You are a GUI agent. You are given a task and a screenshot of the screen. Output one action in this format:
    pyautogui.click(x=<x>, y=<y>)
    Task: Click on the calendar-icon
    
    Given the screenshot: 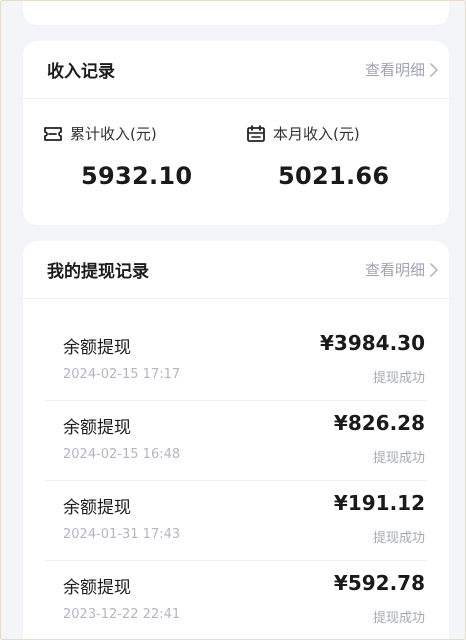 What is the action you would take?
    pyautogui.click(x=256, y=133)
    